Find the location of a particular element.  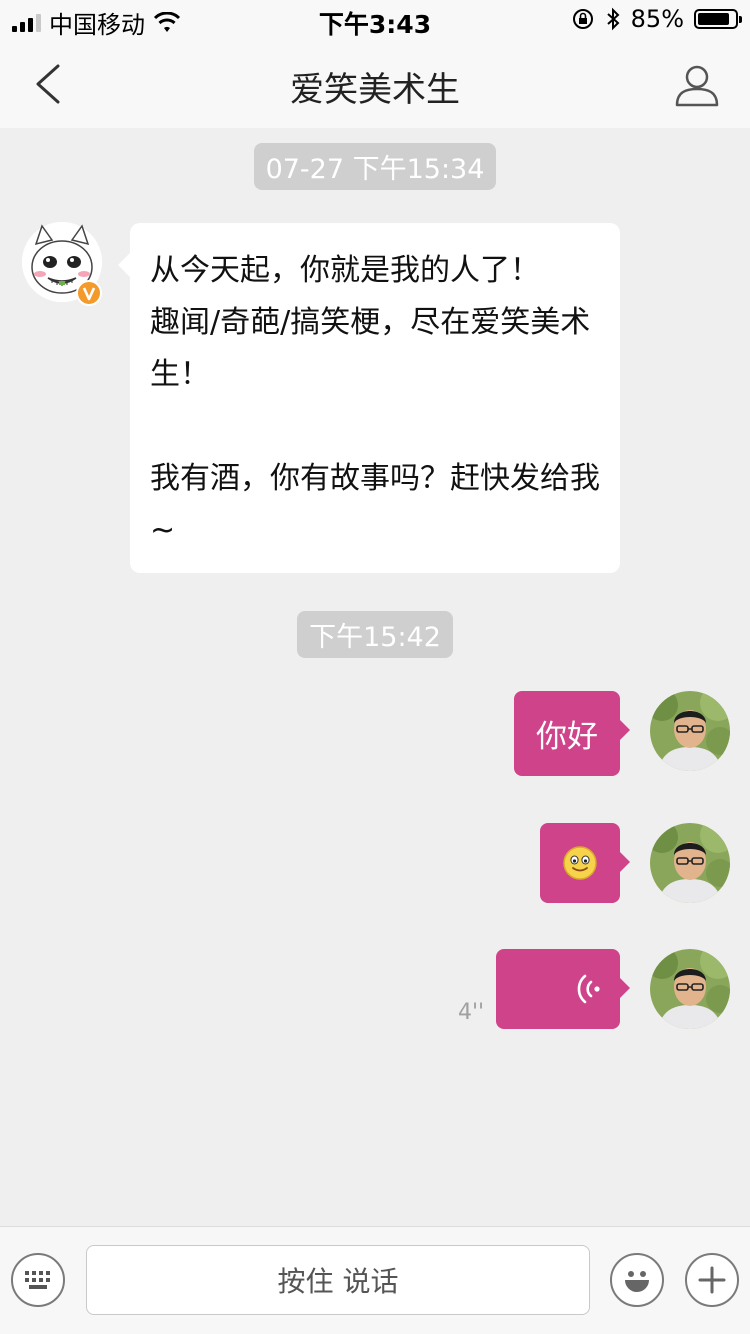

outgoing-text-message: 你好 is located at coordinates (567, 737).